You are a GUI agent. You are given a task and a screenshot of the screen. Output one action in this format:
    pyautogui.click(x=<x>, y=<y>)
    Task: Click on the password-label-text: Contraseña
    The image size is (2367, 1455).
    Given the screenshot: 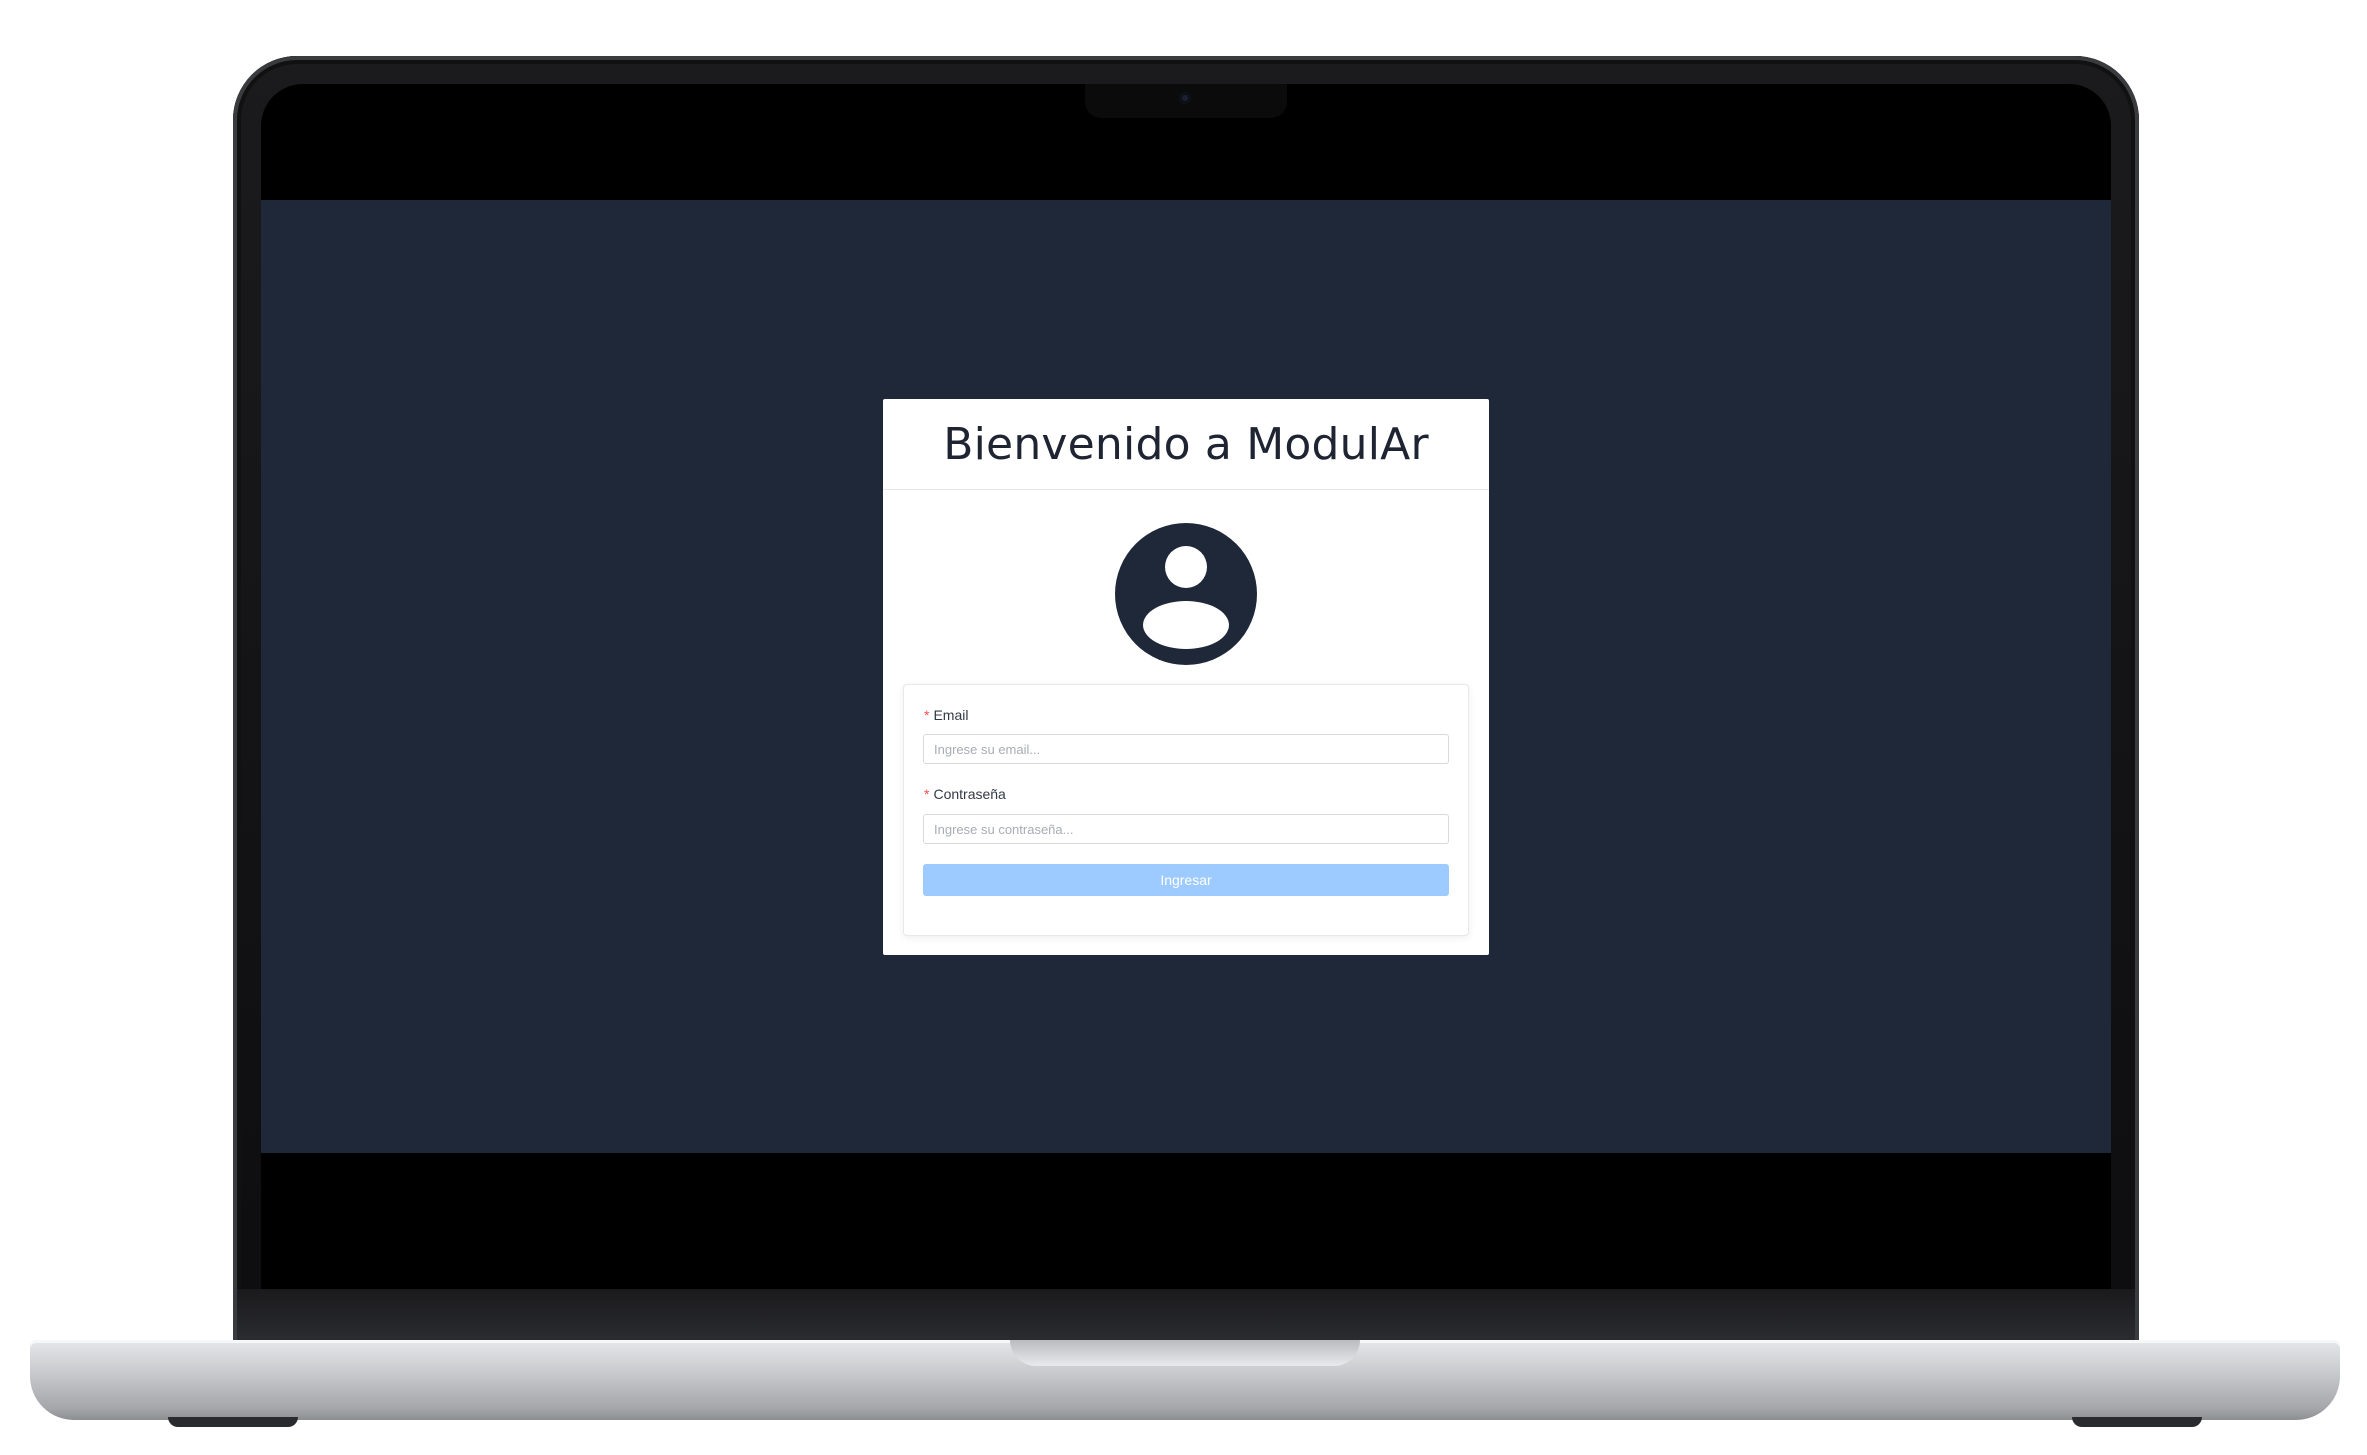 What is the action you would take?
    pyautogui.click(x=969, y=794)
    